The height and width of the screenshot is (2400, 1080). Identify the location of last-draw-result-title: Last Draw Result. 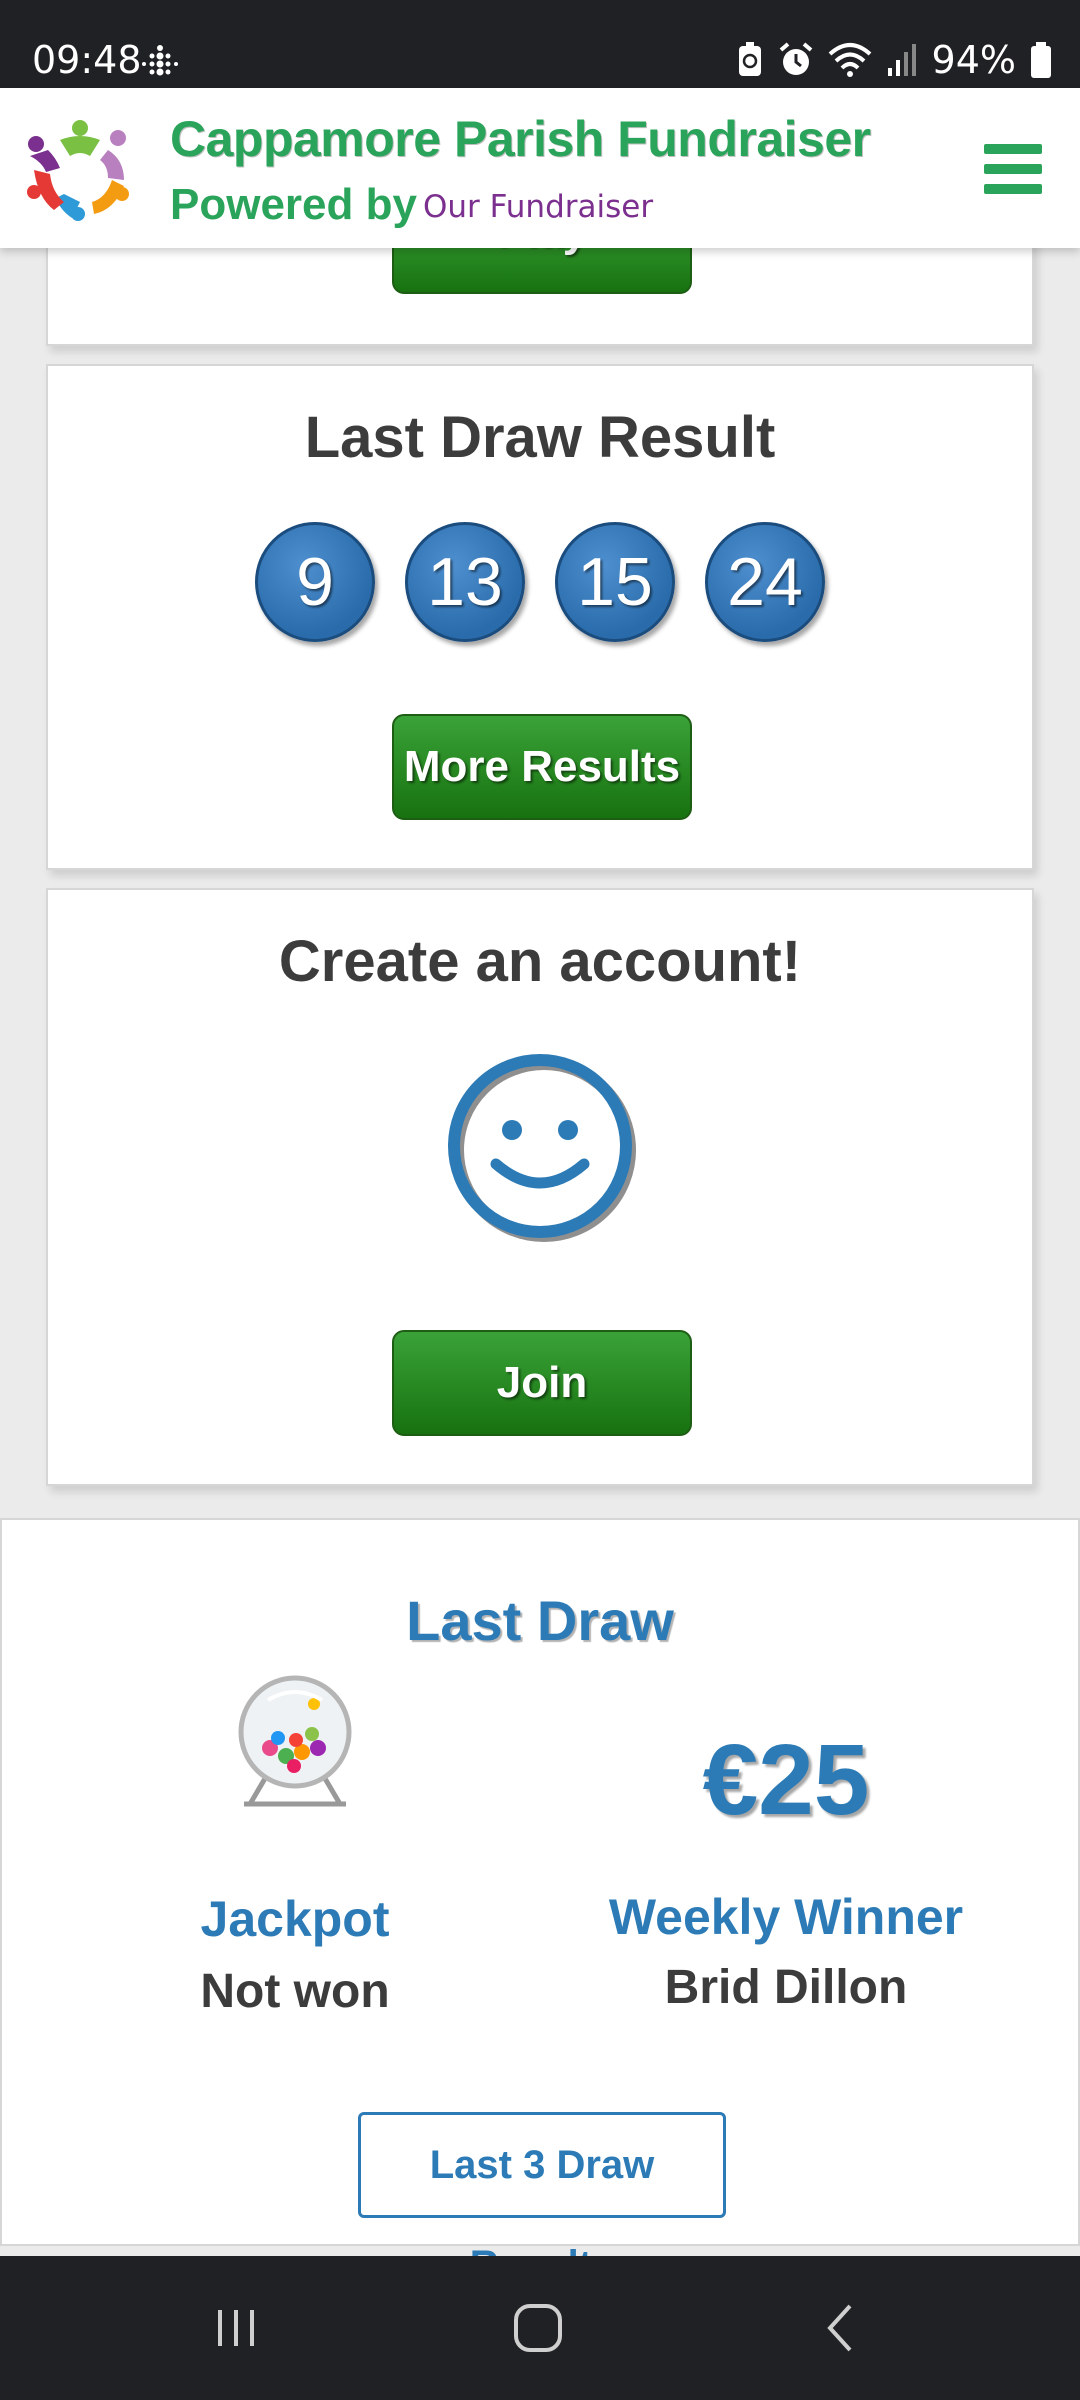
(540, 437).